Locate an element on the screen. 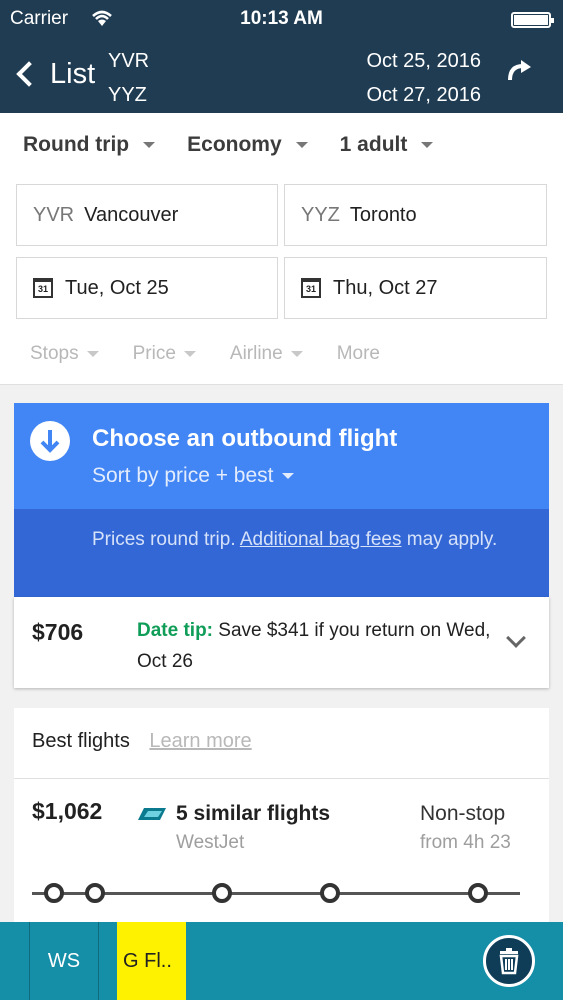 This screenshot has width=563, height=1000. sort-select: Sort by price + best is located at coordinates (193, 476).